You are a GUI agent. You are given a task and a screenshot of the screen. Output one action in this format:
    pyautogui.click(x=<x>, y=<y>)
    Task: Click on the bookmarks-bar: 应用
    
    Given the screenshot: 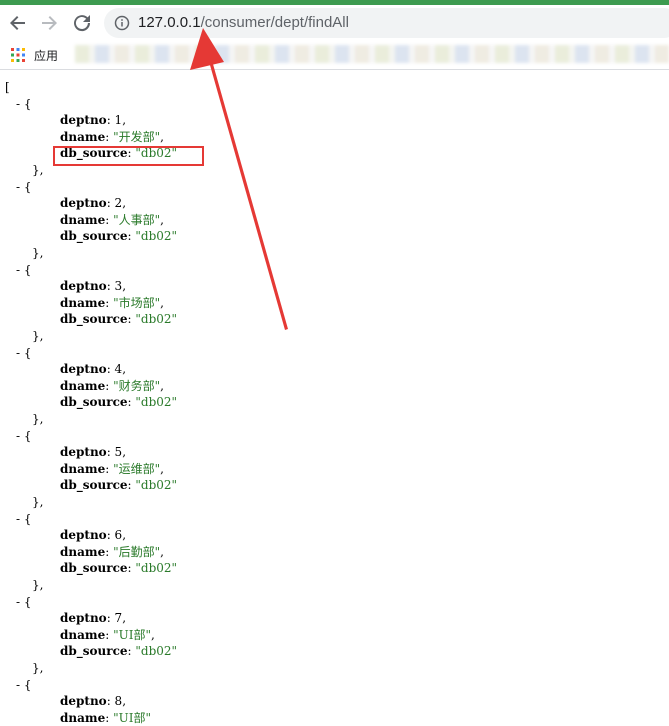 What is the action you would take?
    pyautogui.click(x=334, y=55)
    